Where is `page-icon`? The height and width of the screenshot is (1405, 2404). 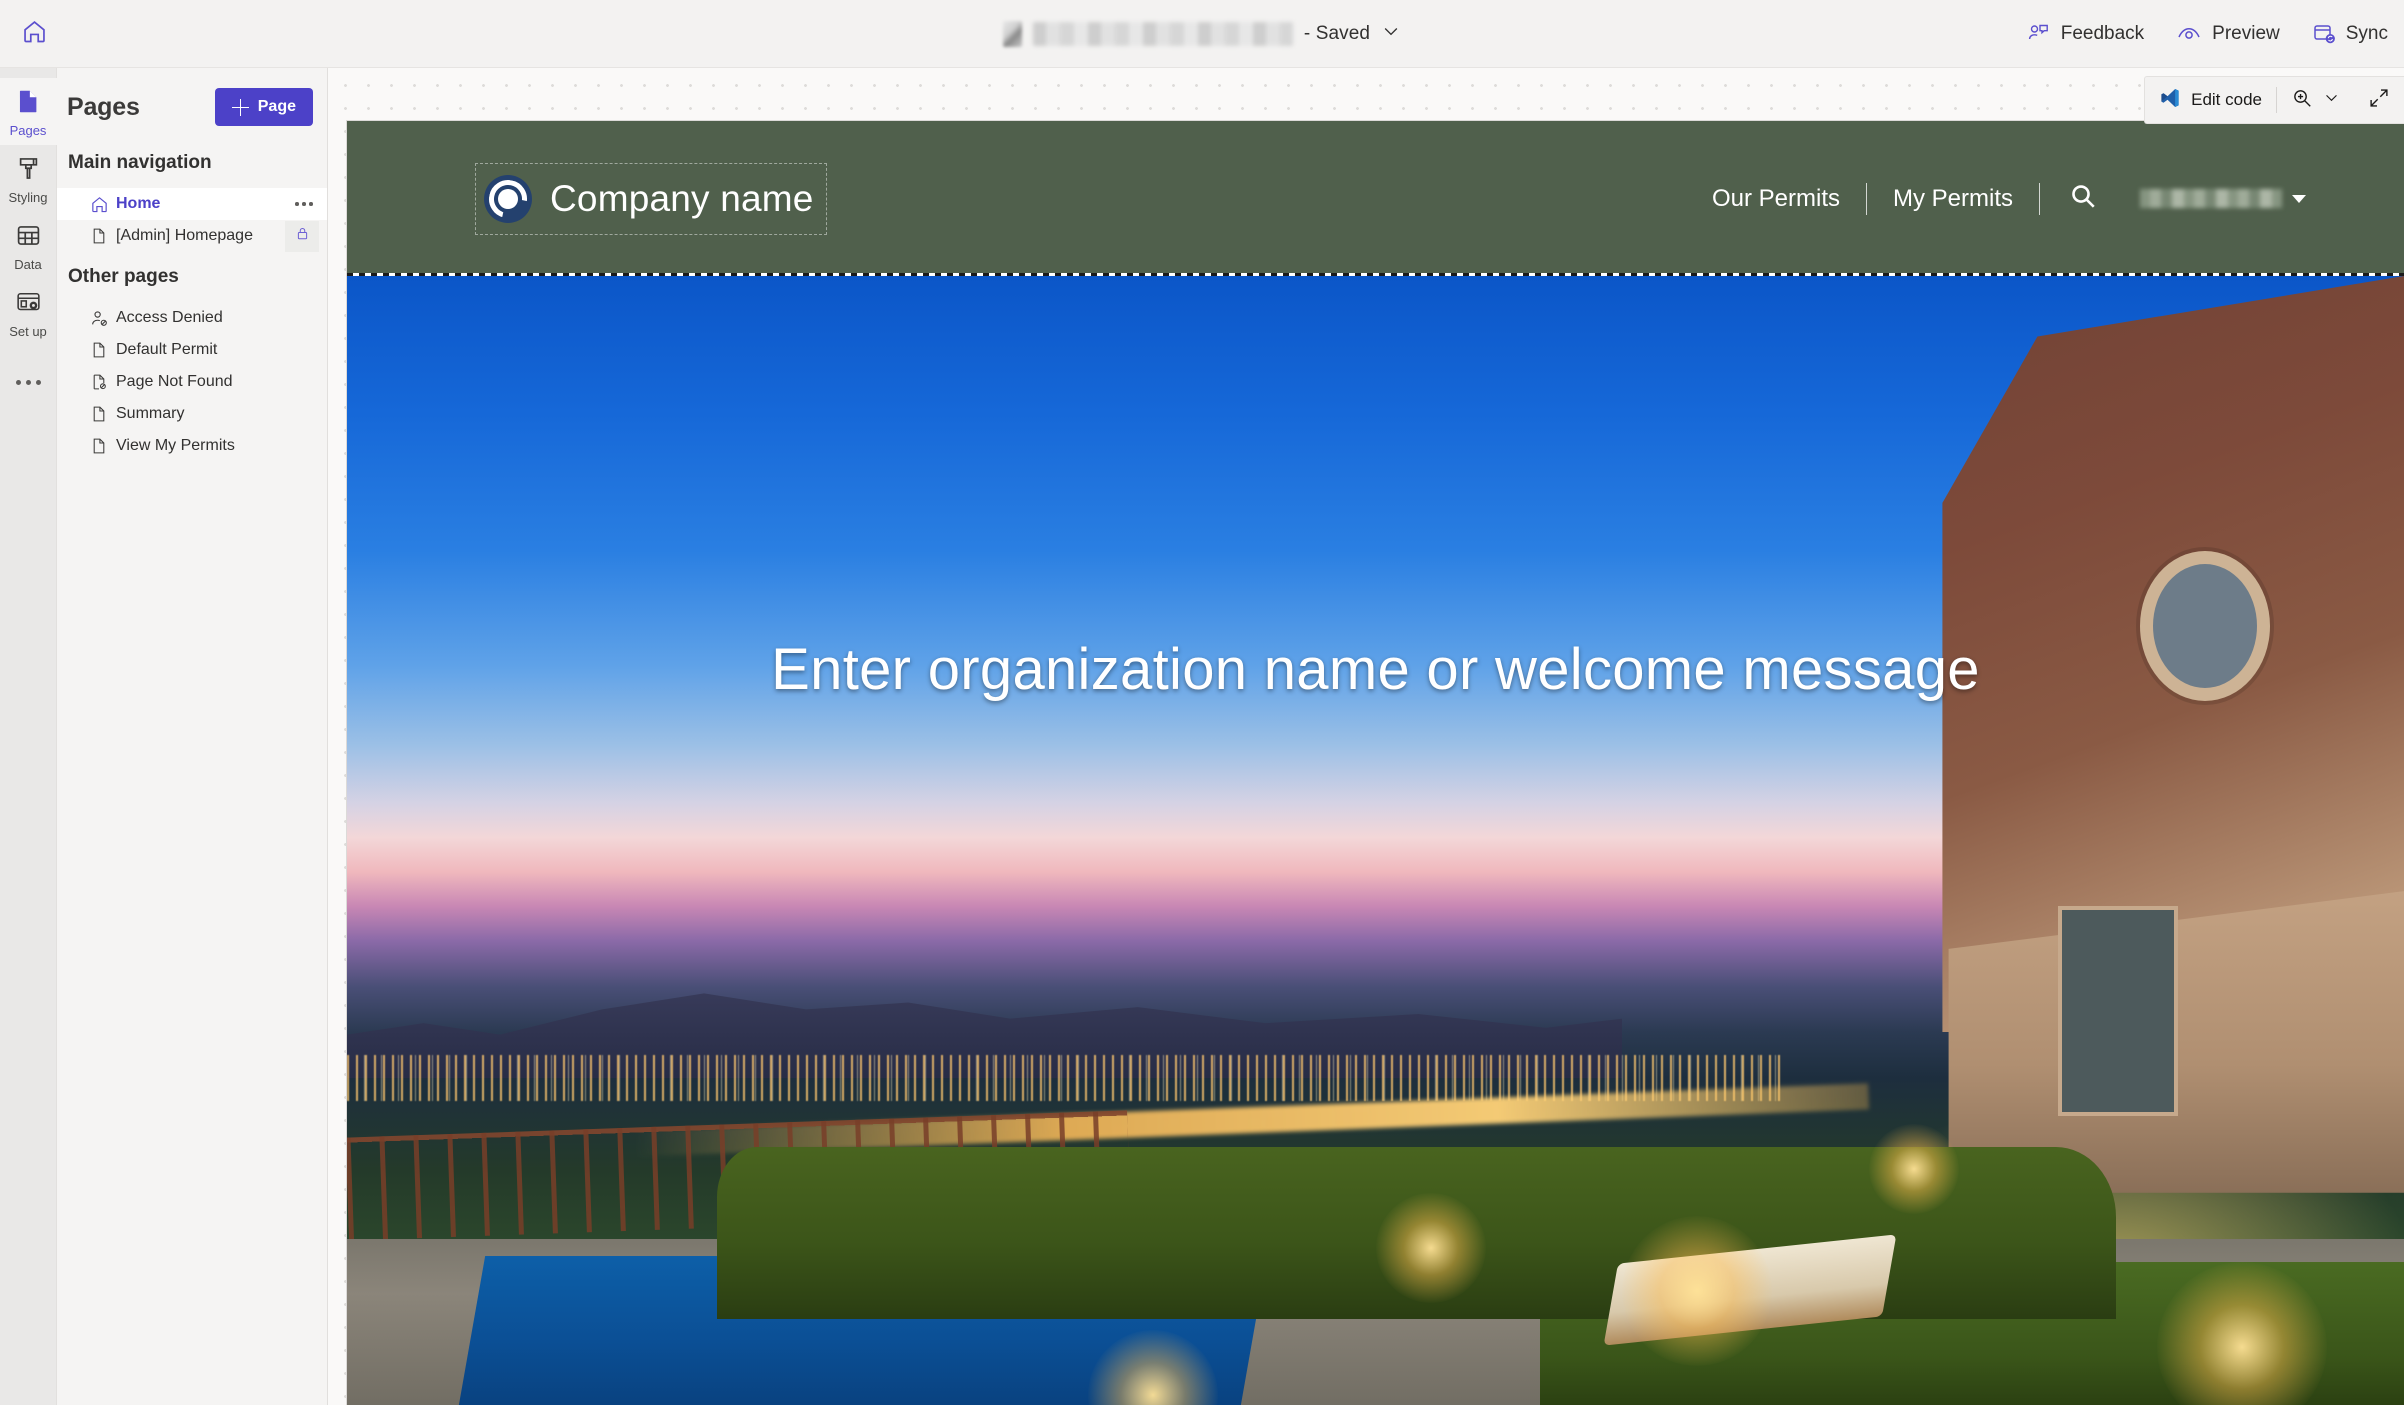 page-icon is located at coordinates (28, 104).